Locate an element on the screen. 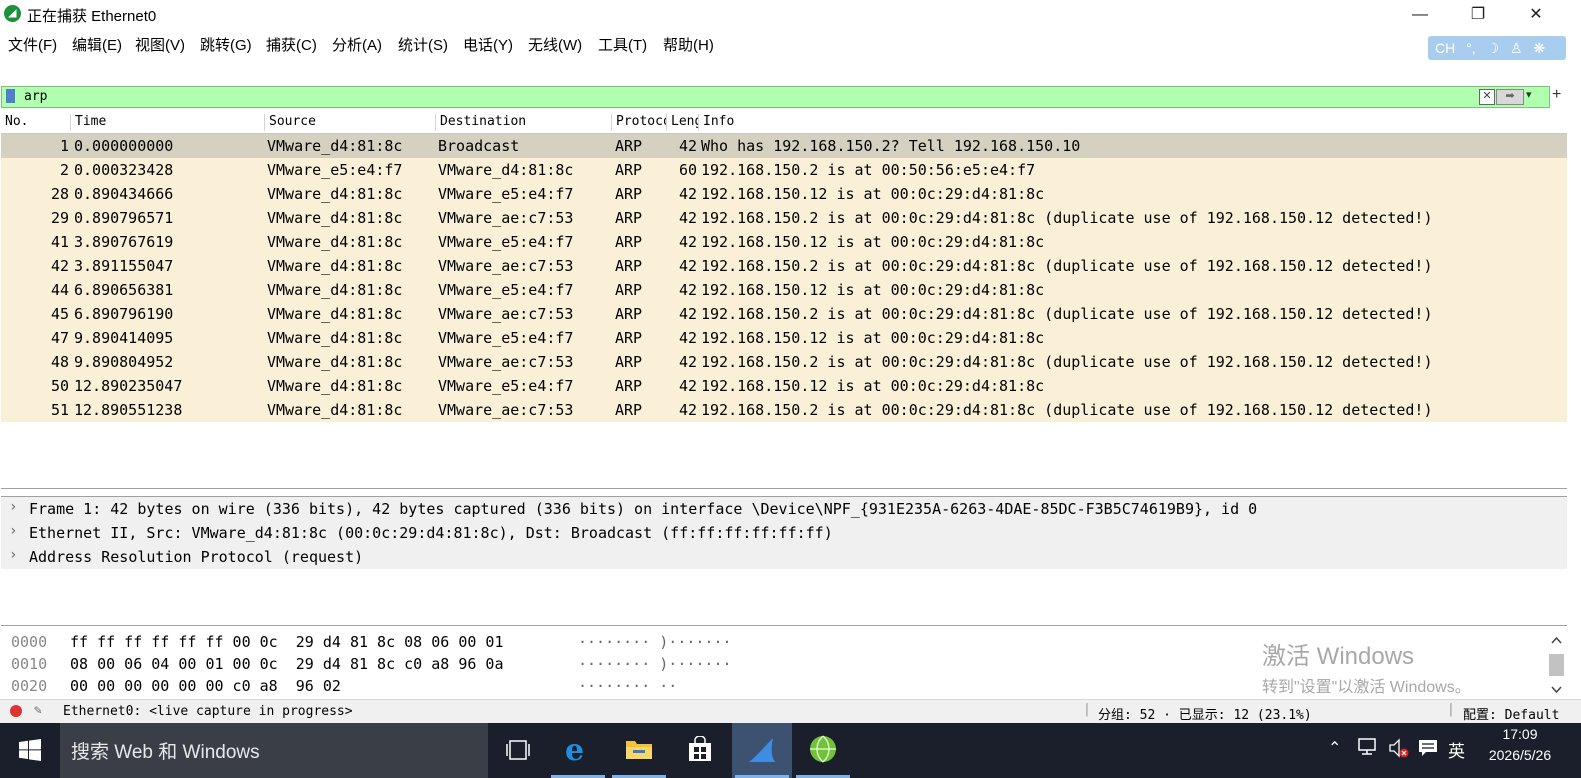 The height and width of the screenshot is (778, 1581). taskbar-green-app is located at coordinates (823, 750).